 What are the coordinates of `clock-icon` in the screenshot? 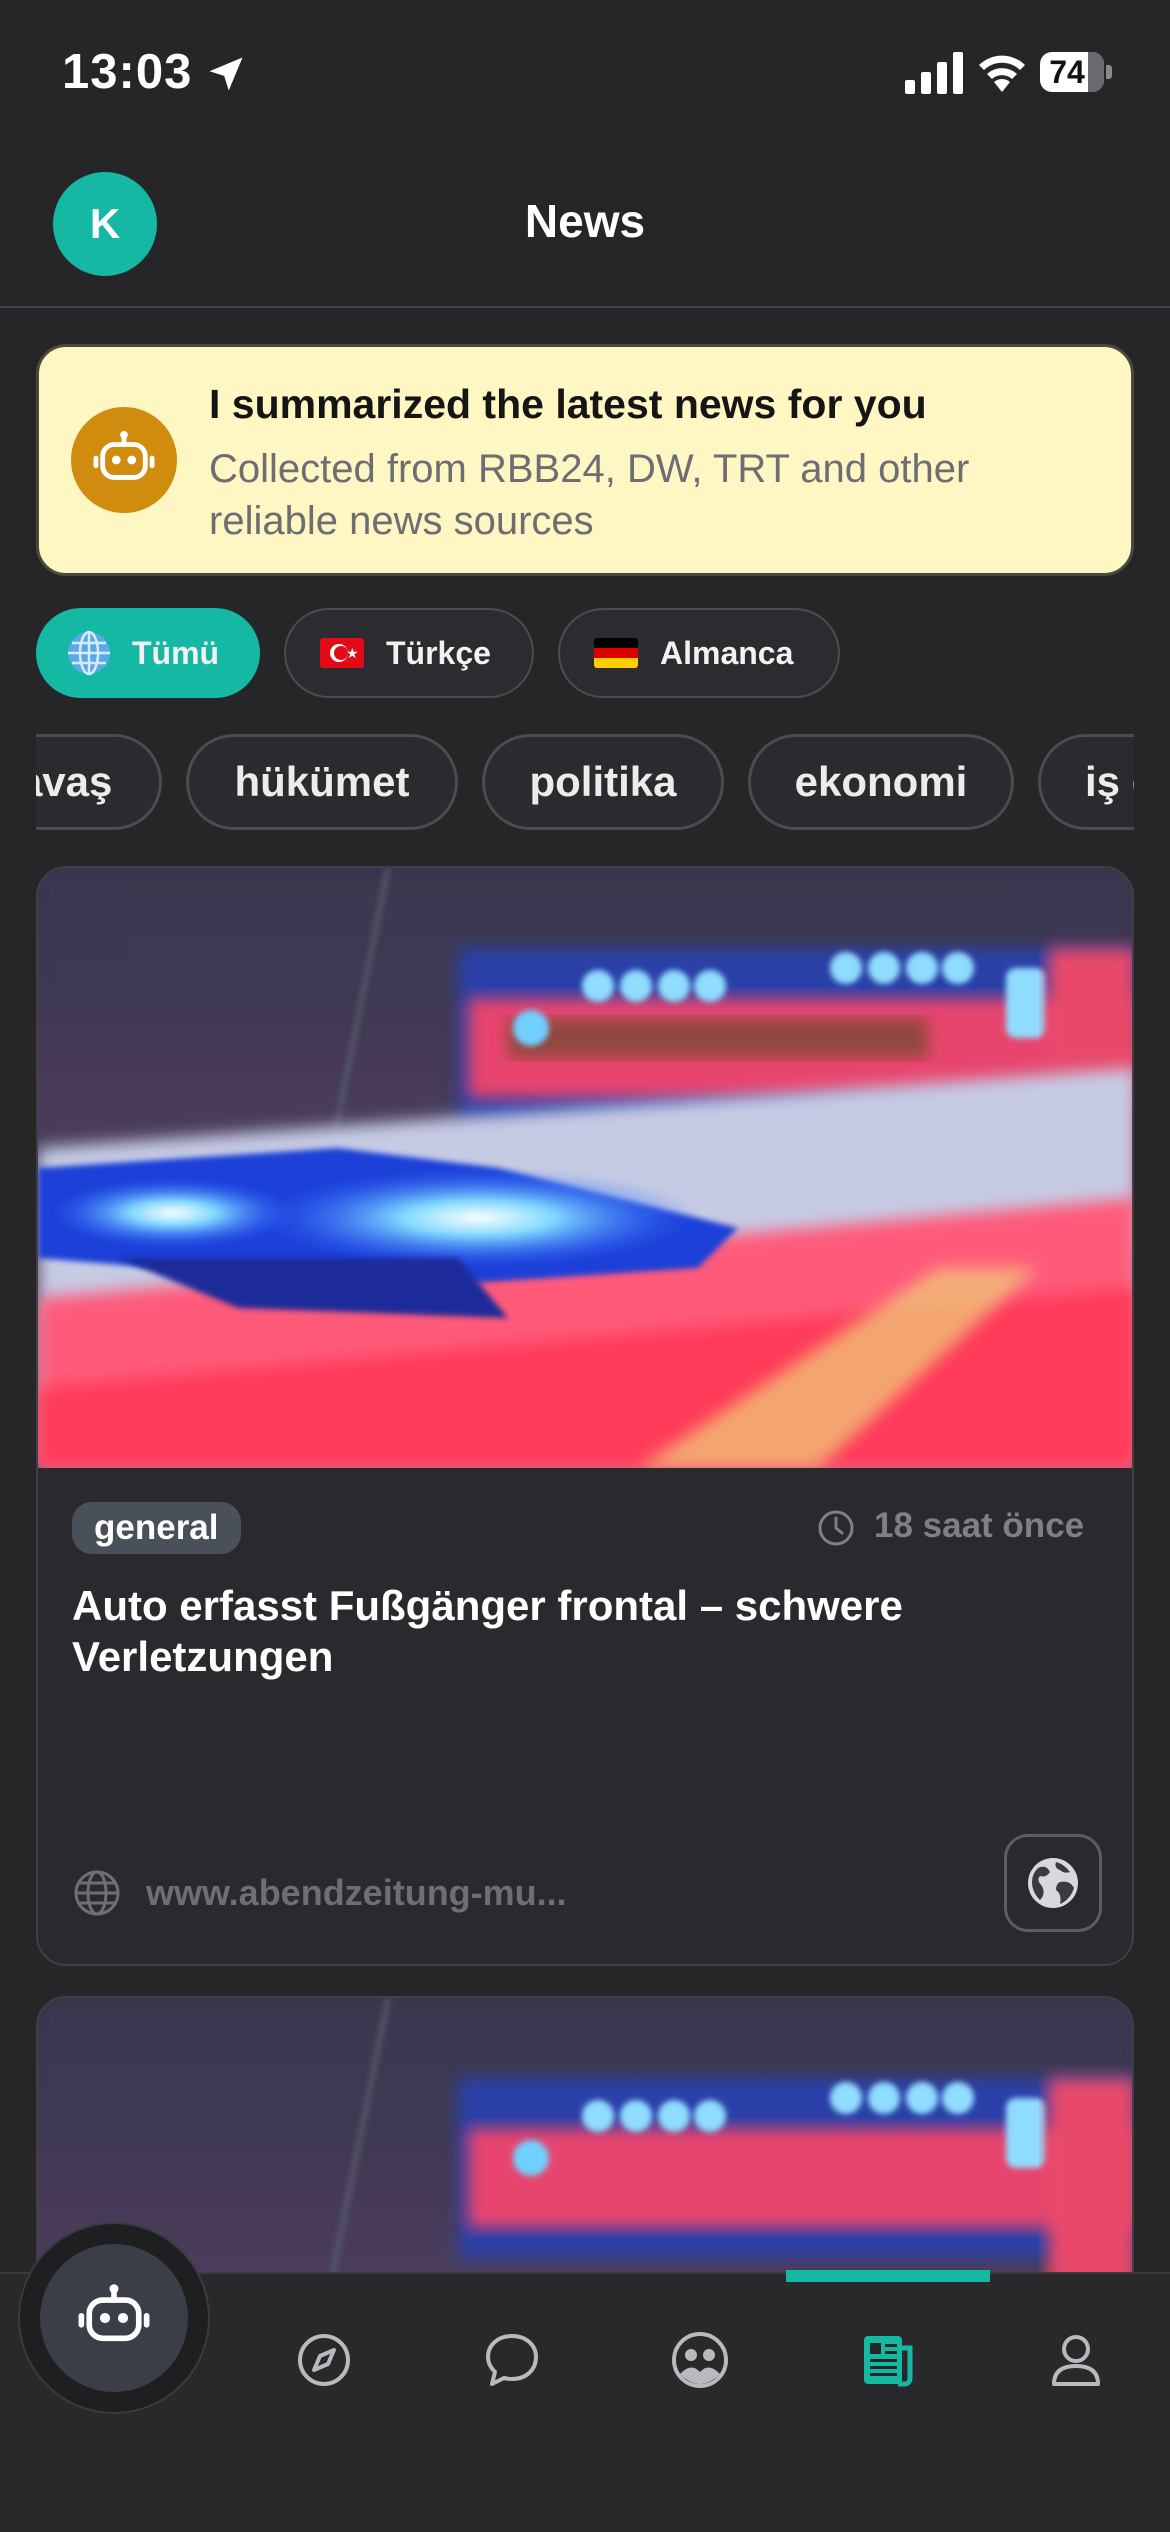 It's located at (836, 1528).